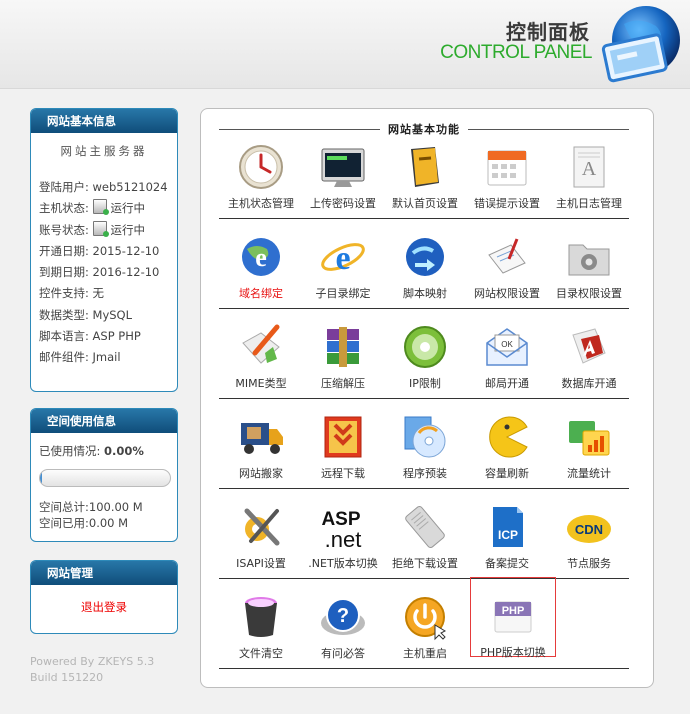 The image size is (690, 714). I want to click on default-homepage-button: 默认首页设置, so click(425, 174).